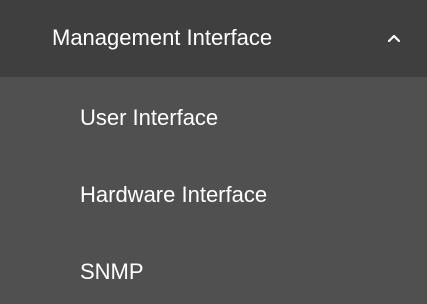 This screenshot has width=427, height=304. I want to click on submenu-item-label: User Interface, so click(149, 117).